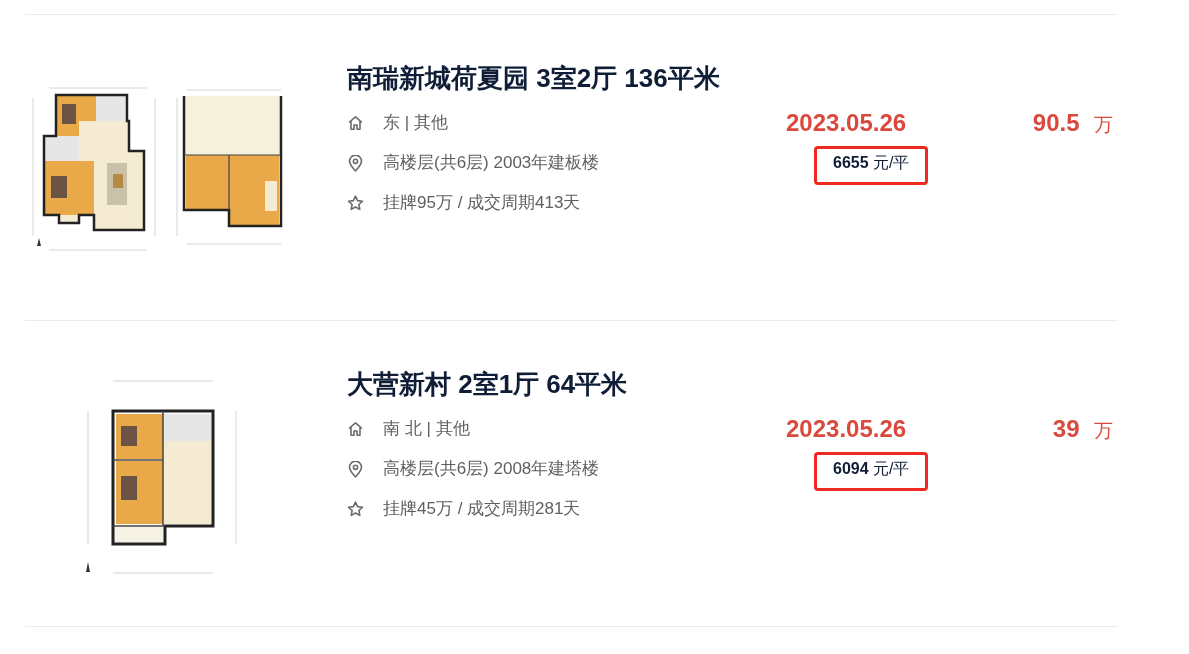  Describe the element at coordinates (871, 468) in the screenshot. I see `unit-price: 6094 元/平` at that location.